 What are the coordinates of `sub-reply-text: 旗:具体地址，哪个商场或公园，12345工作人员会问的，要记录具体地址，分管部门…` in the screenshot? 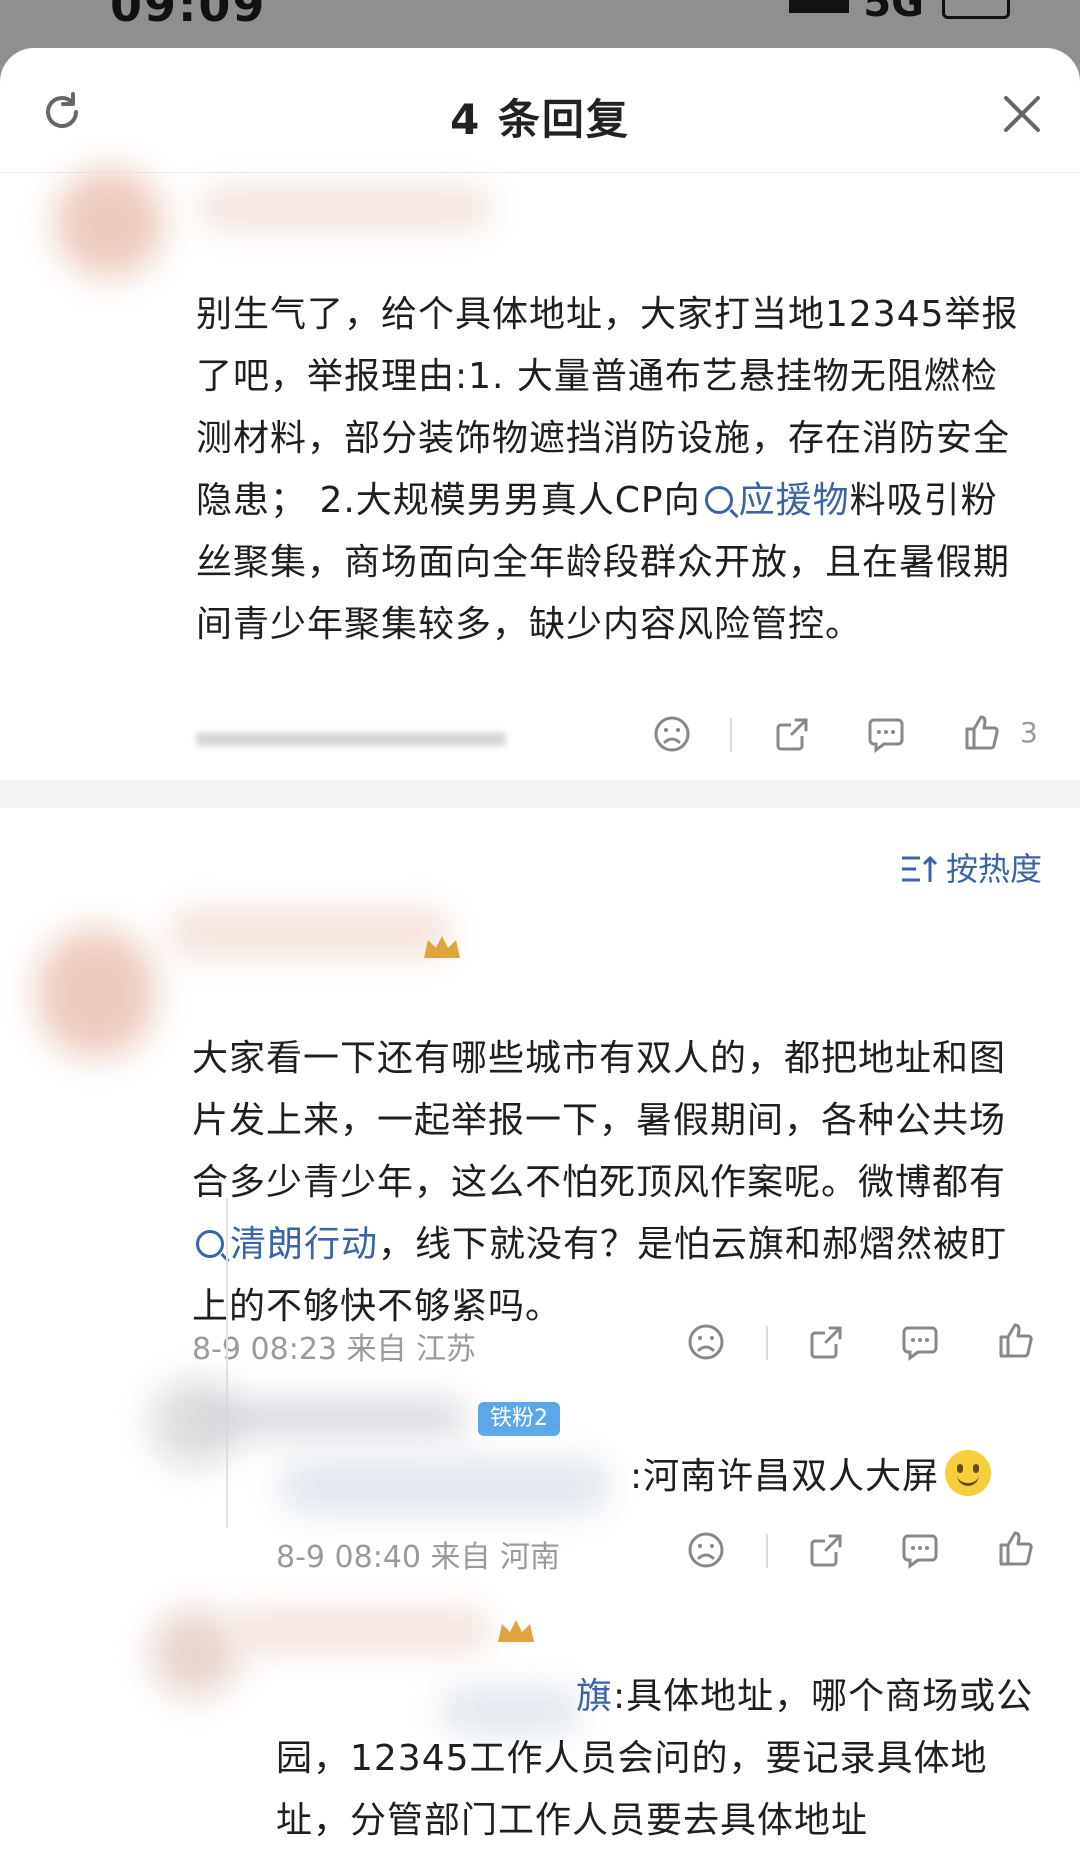 It's located at (655, 1758).